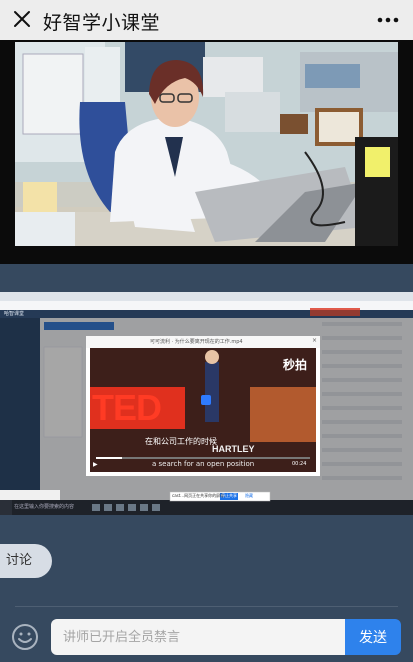 The height and width of the screenshot is (662, 413). What do you see at coordinates (44, 506) in the screenshot?
I see `taskbar-search: 在这里输入你要搜索的内容` at bounding box center [44, 506].